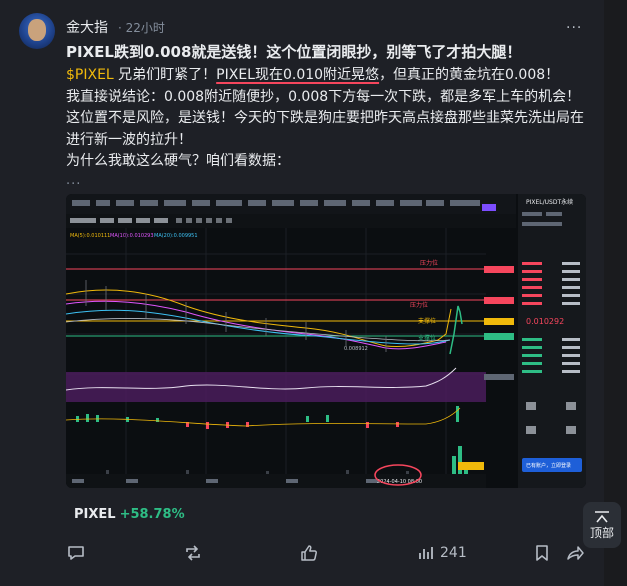  I want to click on share-icon, so click(575, 553).